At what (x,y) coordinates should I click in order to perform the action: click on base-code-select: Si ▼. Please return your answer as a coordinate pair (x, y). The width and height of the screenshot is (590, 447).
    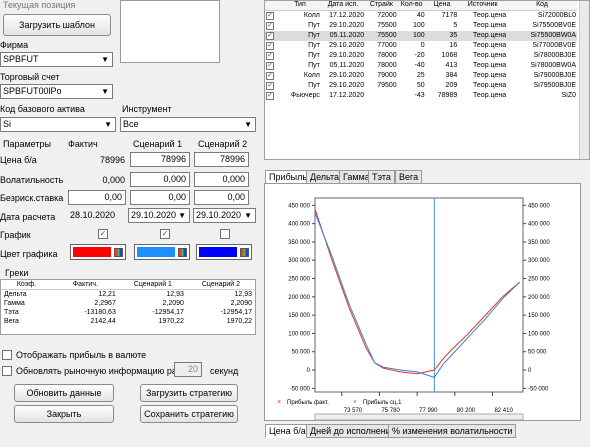
    Looking at the image, I should click on (58, 124).